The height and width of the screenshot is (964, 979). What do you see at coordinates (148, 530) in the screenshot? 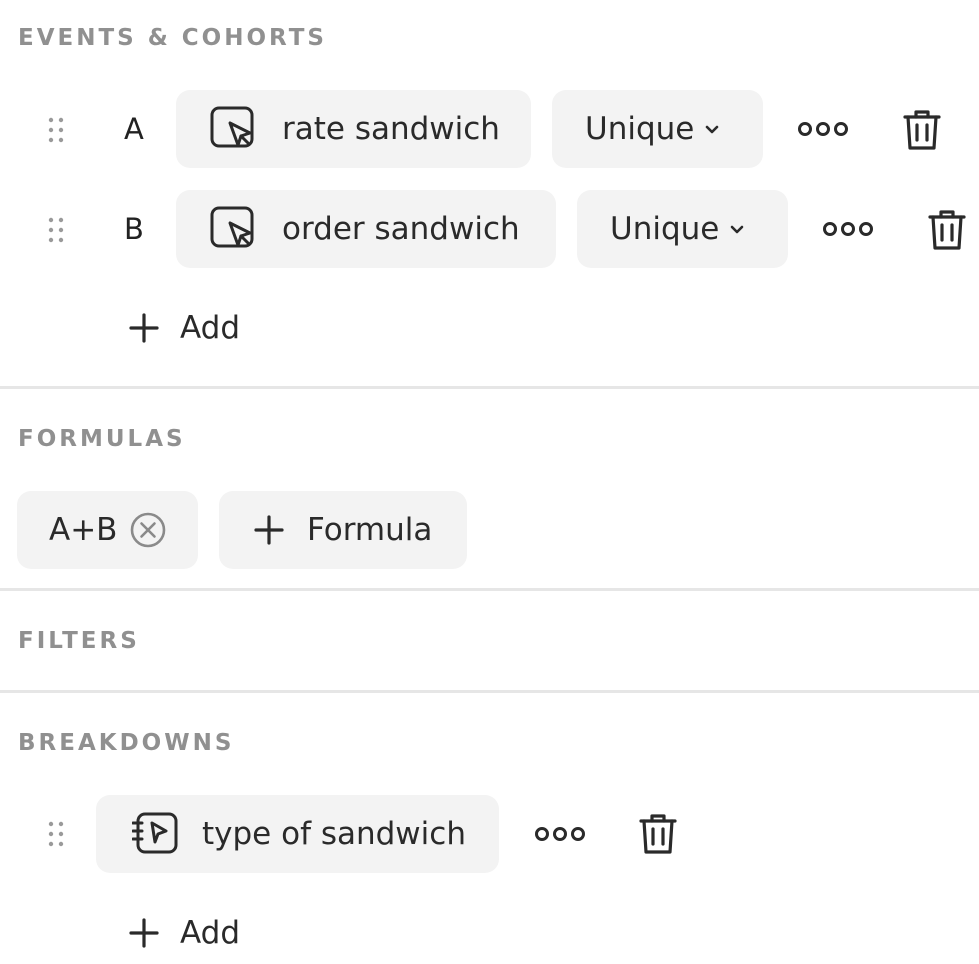
I see `remove-formula-icon` at bounding box center [148, 530].